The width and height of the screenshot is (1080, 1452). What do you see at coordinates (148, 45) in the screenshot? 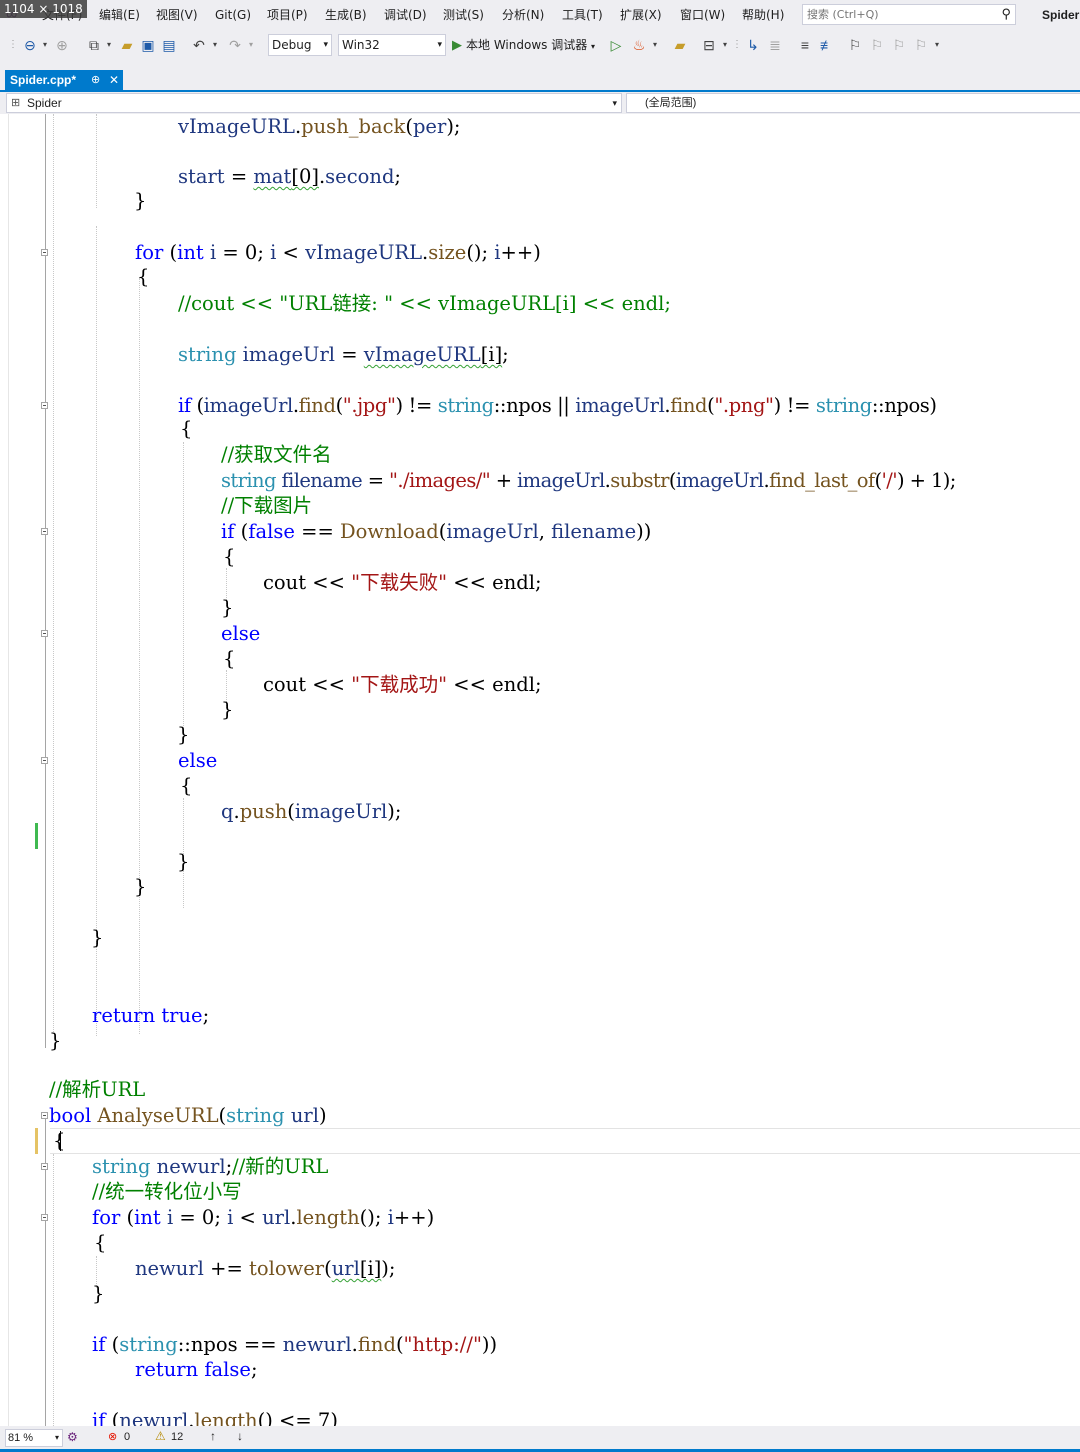
I see `save-icon: ▣` at bounding box center [148, 45].